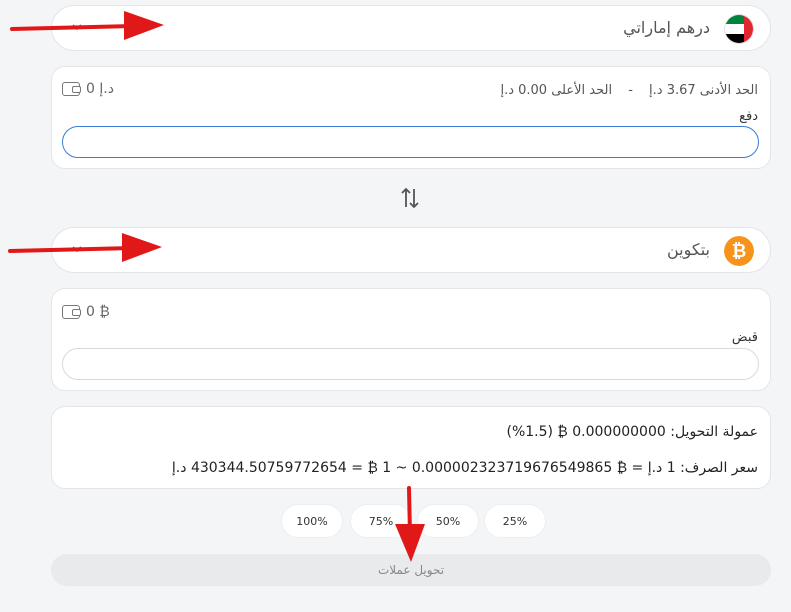 This screenshot has width=791, height=612. I want to click on receive-amount-input, so click(410, 364).